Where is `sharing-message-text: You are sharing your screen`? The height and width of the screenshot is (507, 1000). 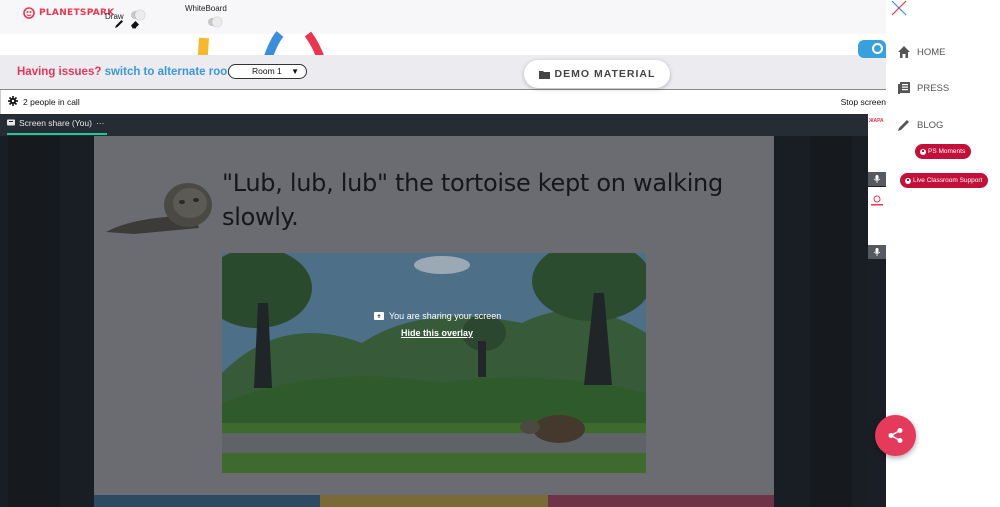
sharing-message-text: You are sharing your screen is located at coordinates (445, 316).